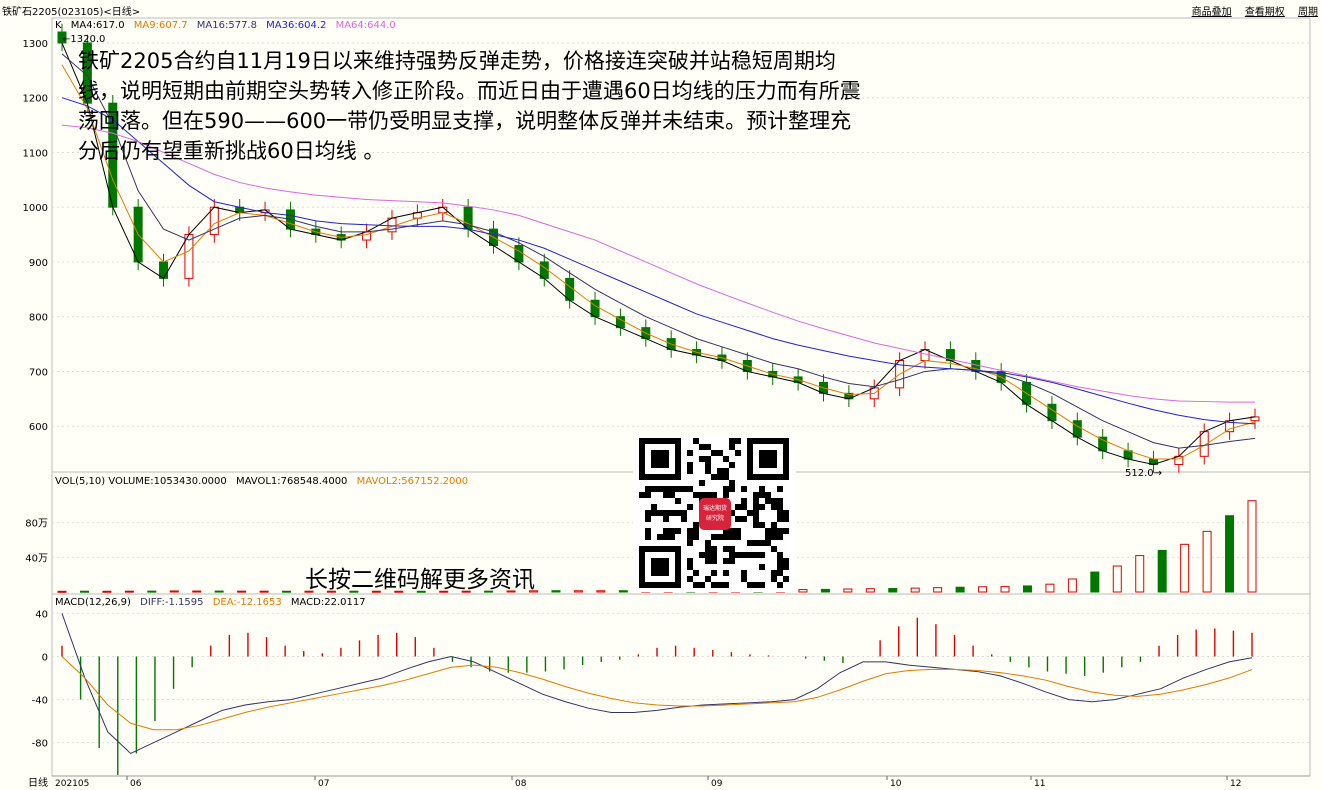 The image size is (1322, 790). I want to click on legend-ma36: MA36:604.2, so click(296, 25).